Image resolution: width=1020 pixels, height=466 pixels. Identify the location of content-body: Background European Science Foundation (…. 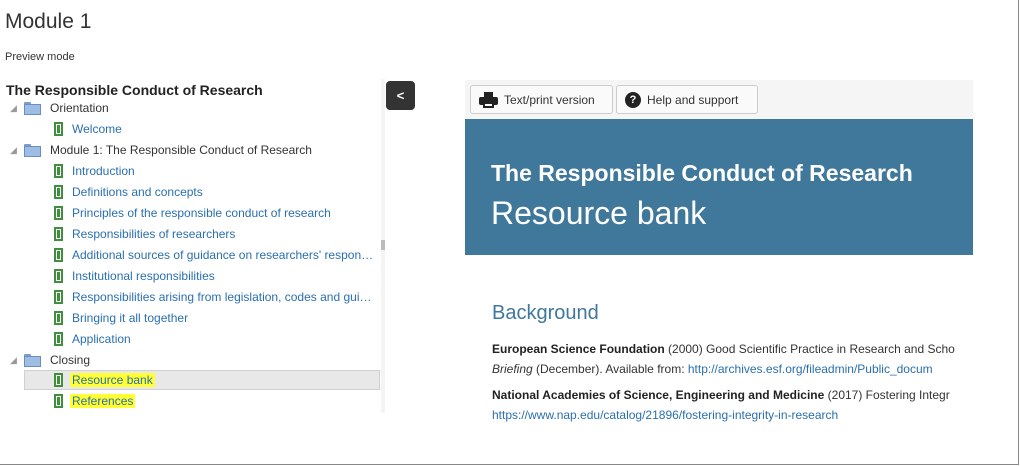
(732, 364).